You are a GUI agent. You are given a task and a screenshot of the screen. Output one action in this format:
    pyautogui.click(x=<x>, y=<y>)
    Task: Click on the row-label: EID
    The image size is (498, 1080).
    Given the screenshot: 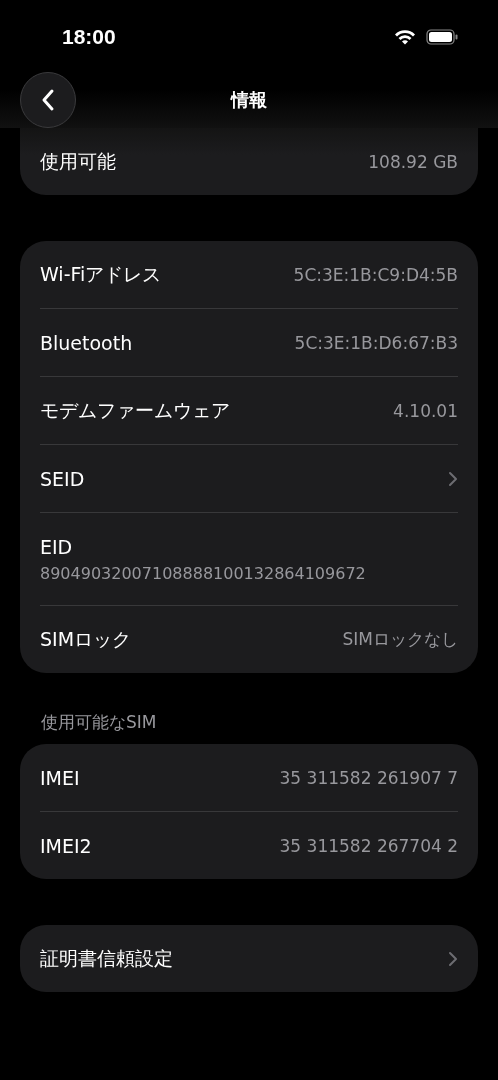 What is the action you would take?
    pyautogui.click(x=56, y=546)
    